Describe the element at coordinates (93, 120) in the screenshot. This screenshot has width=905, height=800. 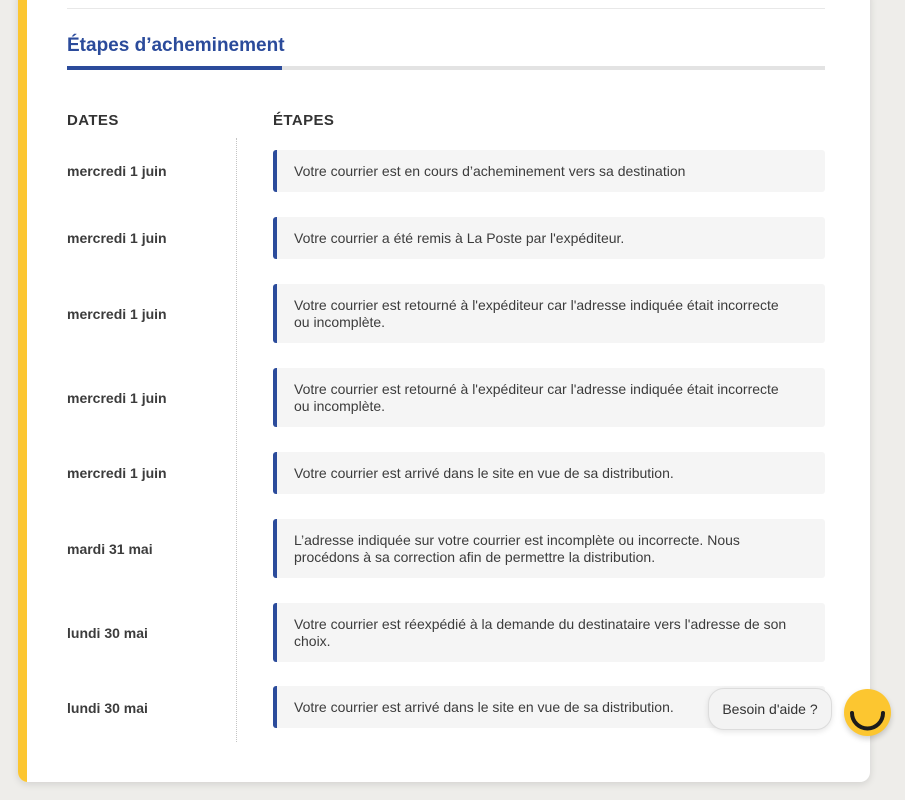
I see `dates-column-header: DATES` at that location.